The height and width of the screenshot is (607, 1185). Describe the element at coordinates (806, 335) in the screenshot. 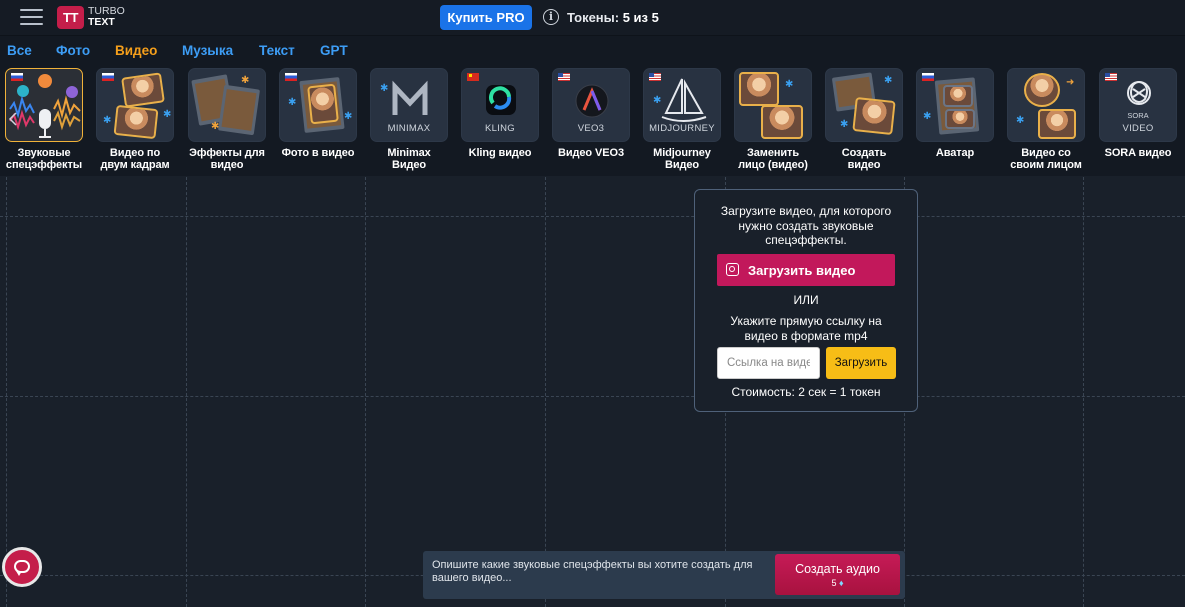

I see `url-hint-line2: видео в формате mp4` at that location.